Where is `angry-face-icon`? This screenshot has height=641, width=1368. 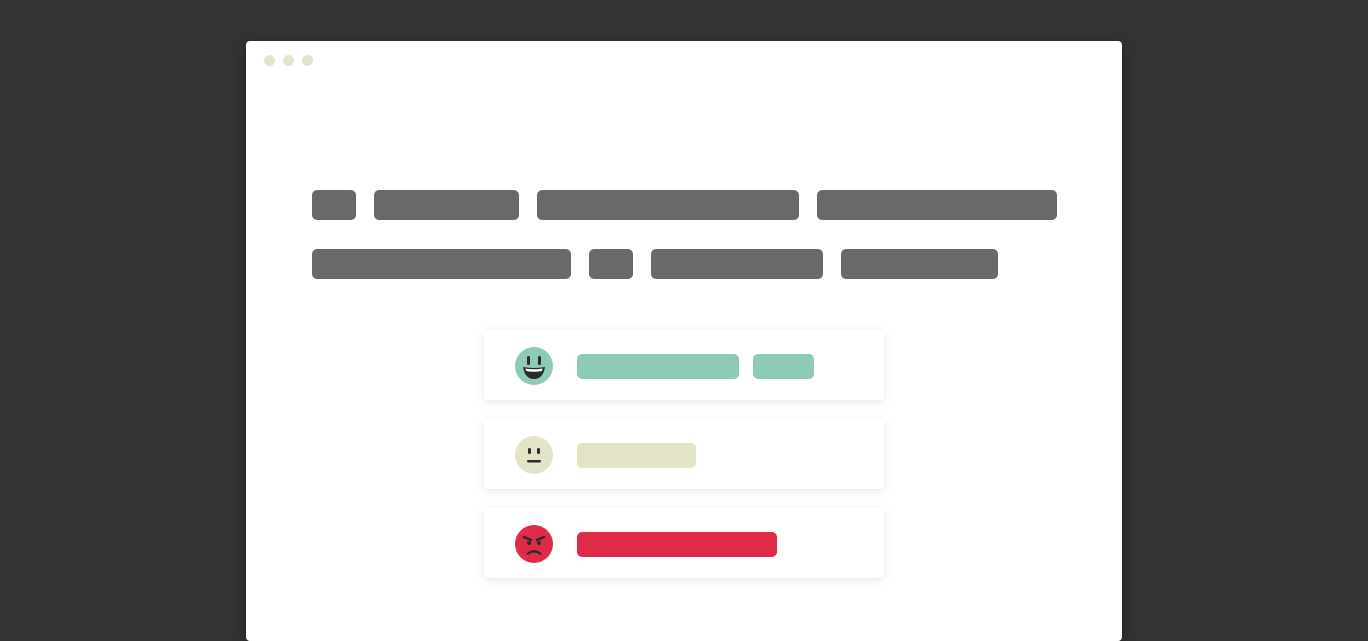
angry-face-icon is located at coordinates (534, 544).